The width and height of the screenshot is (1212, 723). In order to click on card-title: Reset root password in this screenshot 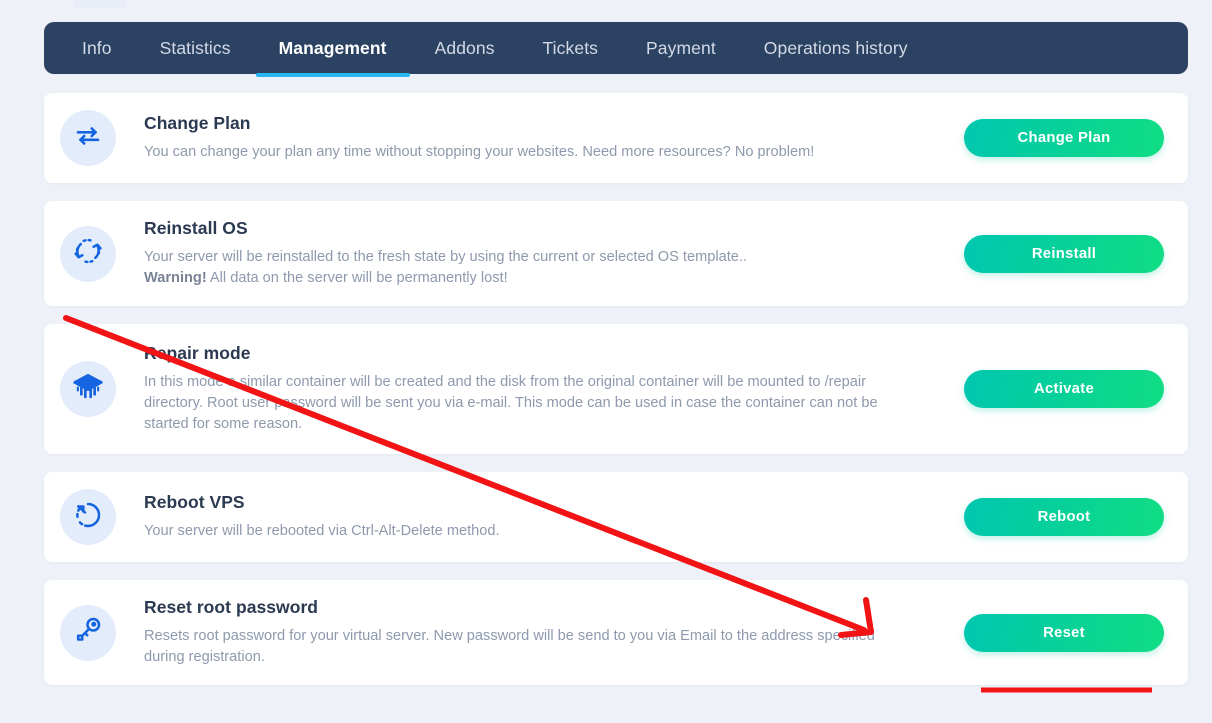, I will do `click(231, 607)`.